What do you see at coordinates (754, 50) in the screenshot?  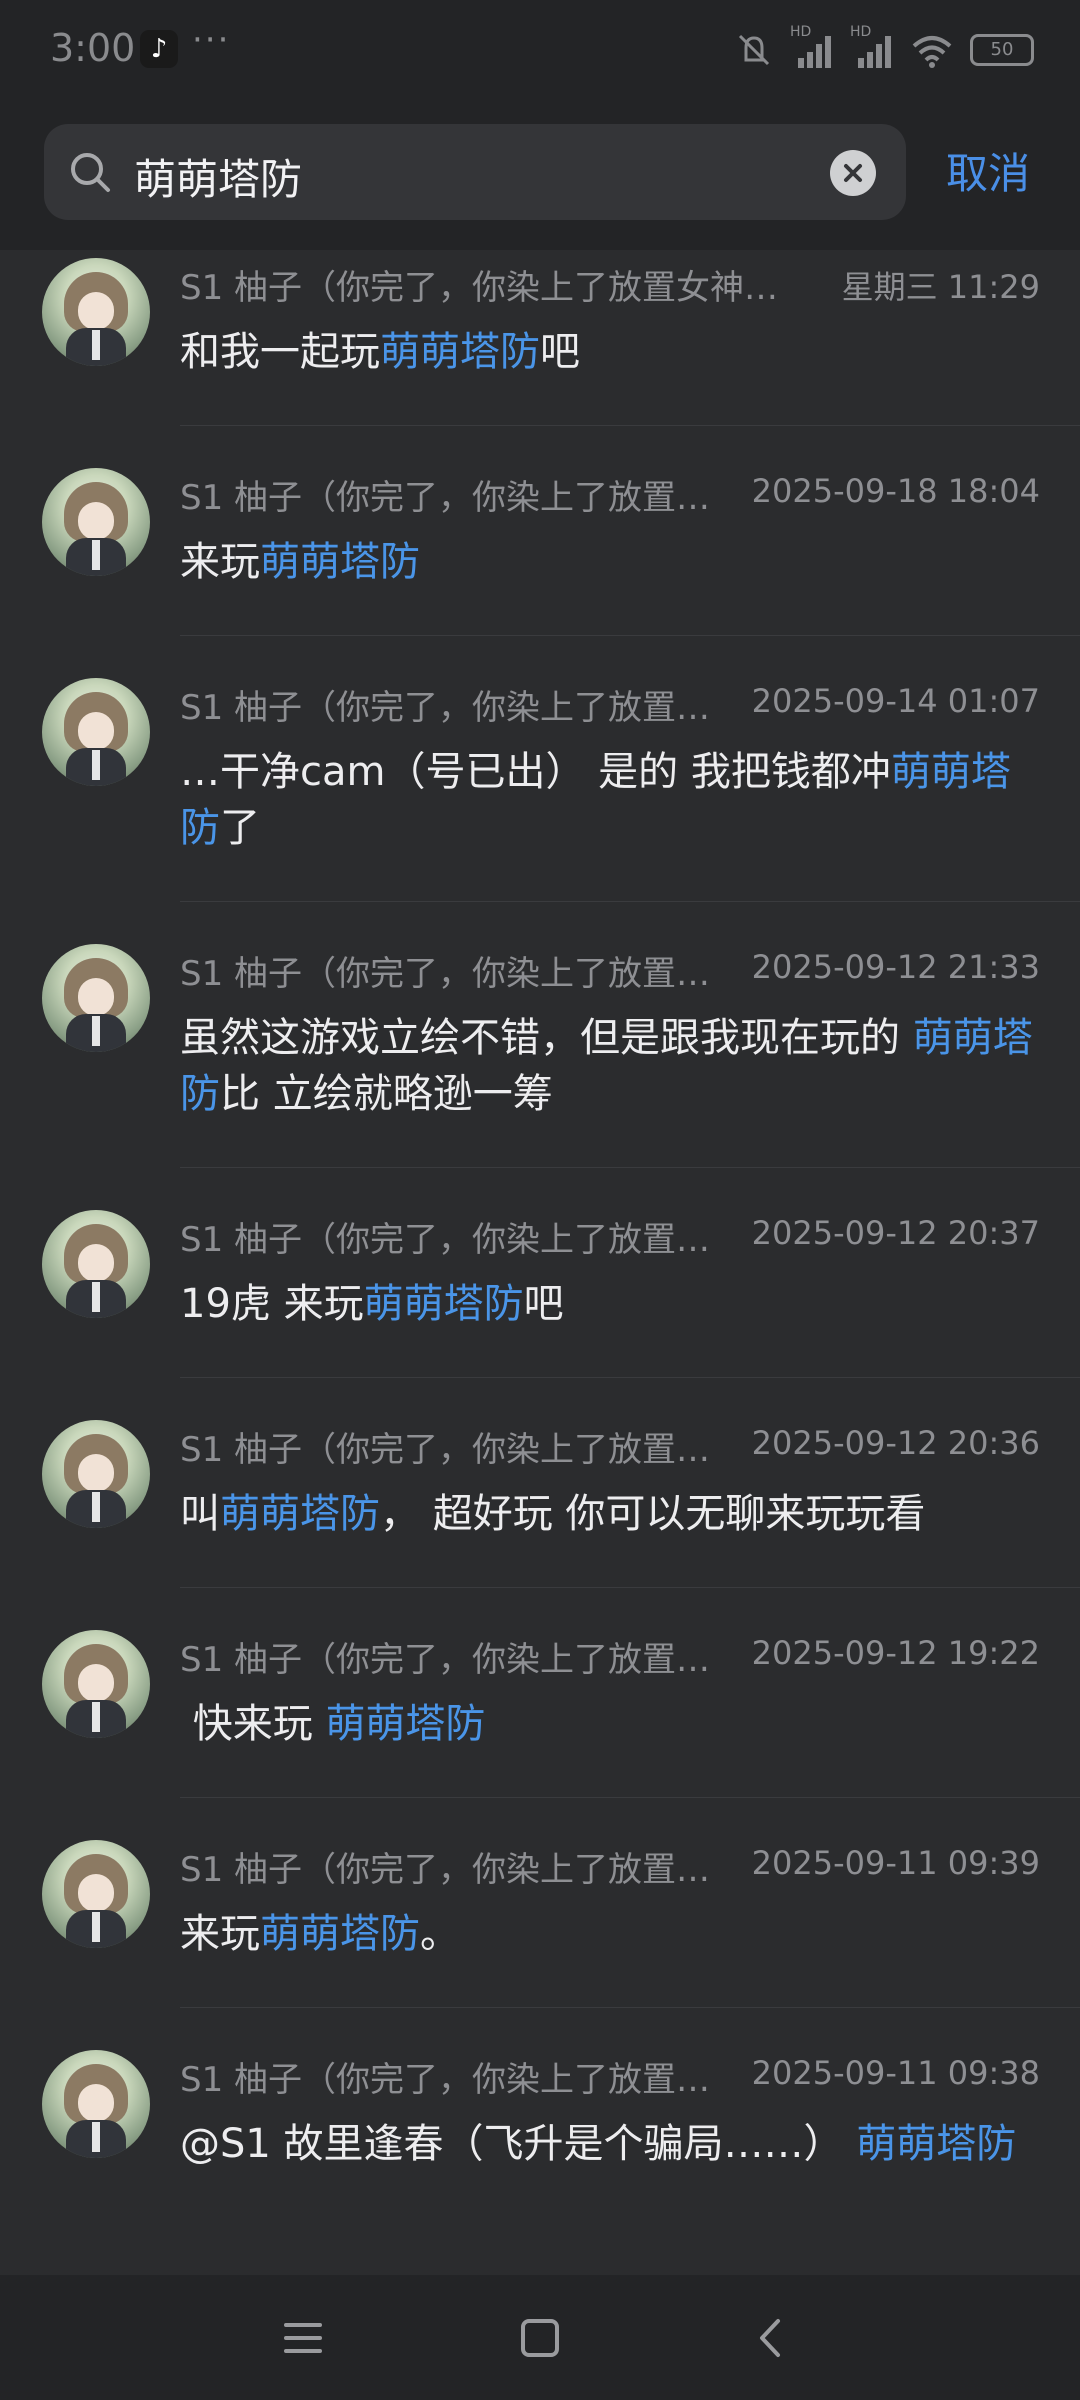 I see `mute-icon` at bounding box center [754, 50].